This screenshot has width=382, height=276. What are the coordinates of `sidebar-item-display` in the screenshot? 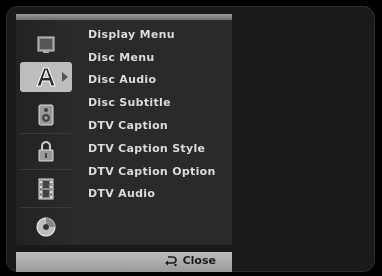 It's located at (46, 47).